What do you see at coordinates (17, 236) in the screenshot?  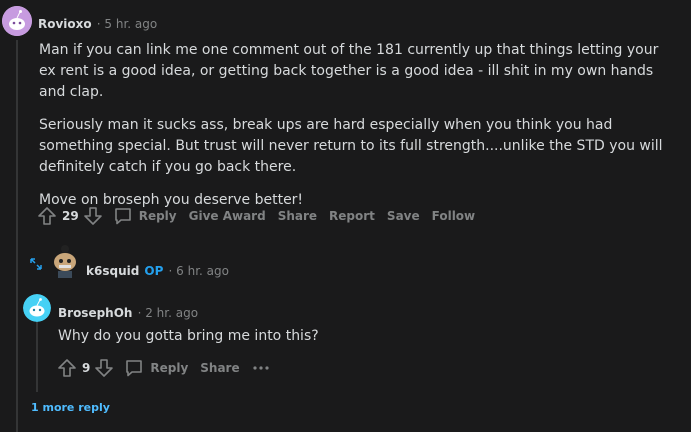 I see `thread-line-main` at bounding box center [17, 236].